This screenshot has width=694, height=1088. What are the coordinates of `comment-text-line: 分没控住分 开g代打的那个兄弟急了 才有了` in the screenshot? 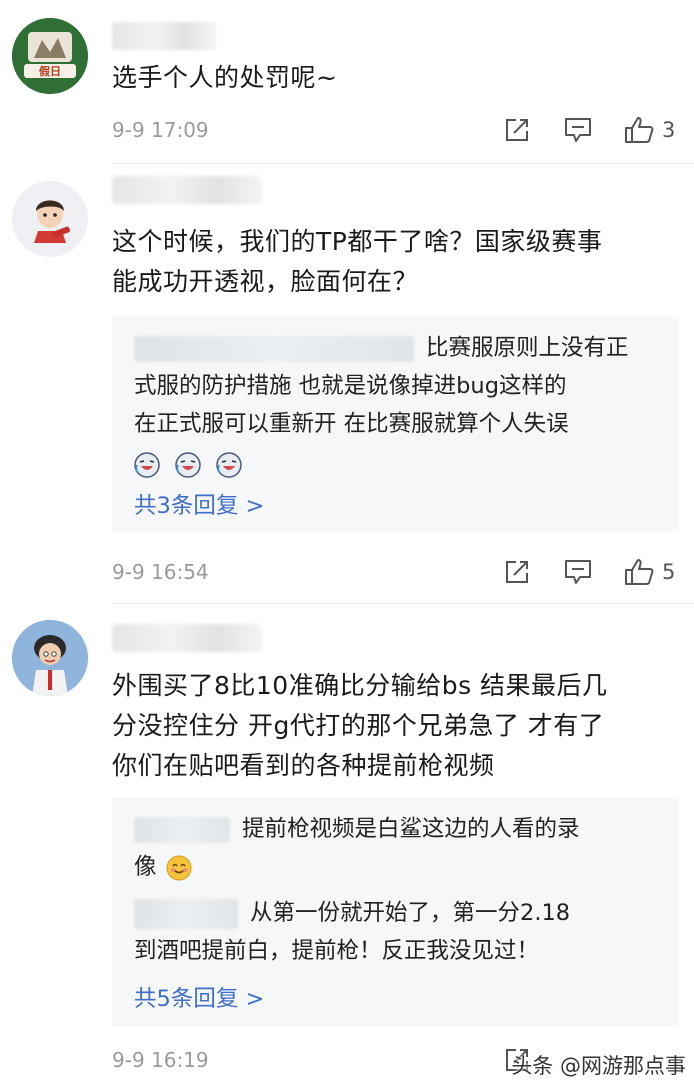 It's located at (358, 725).